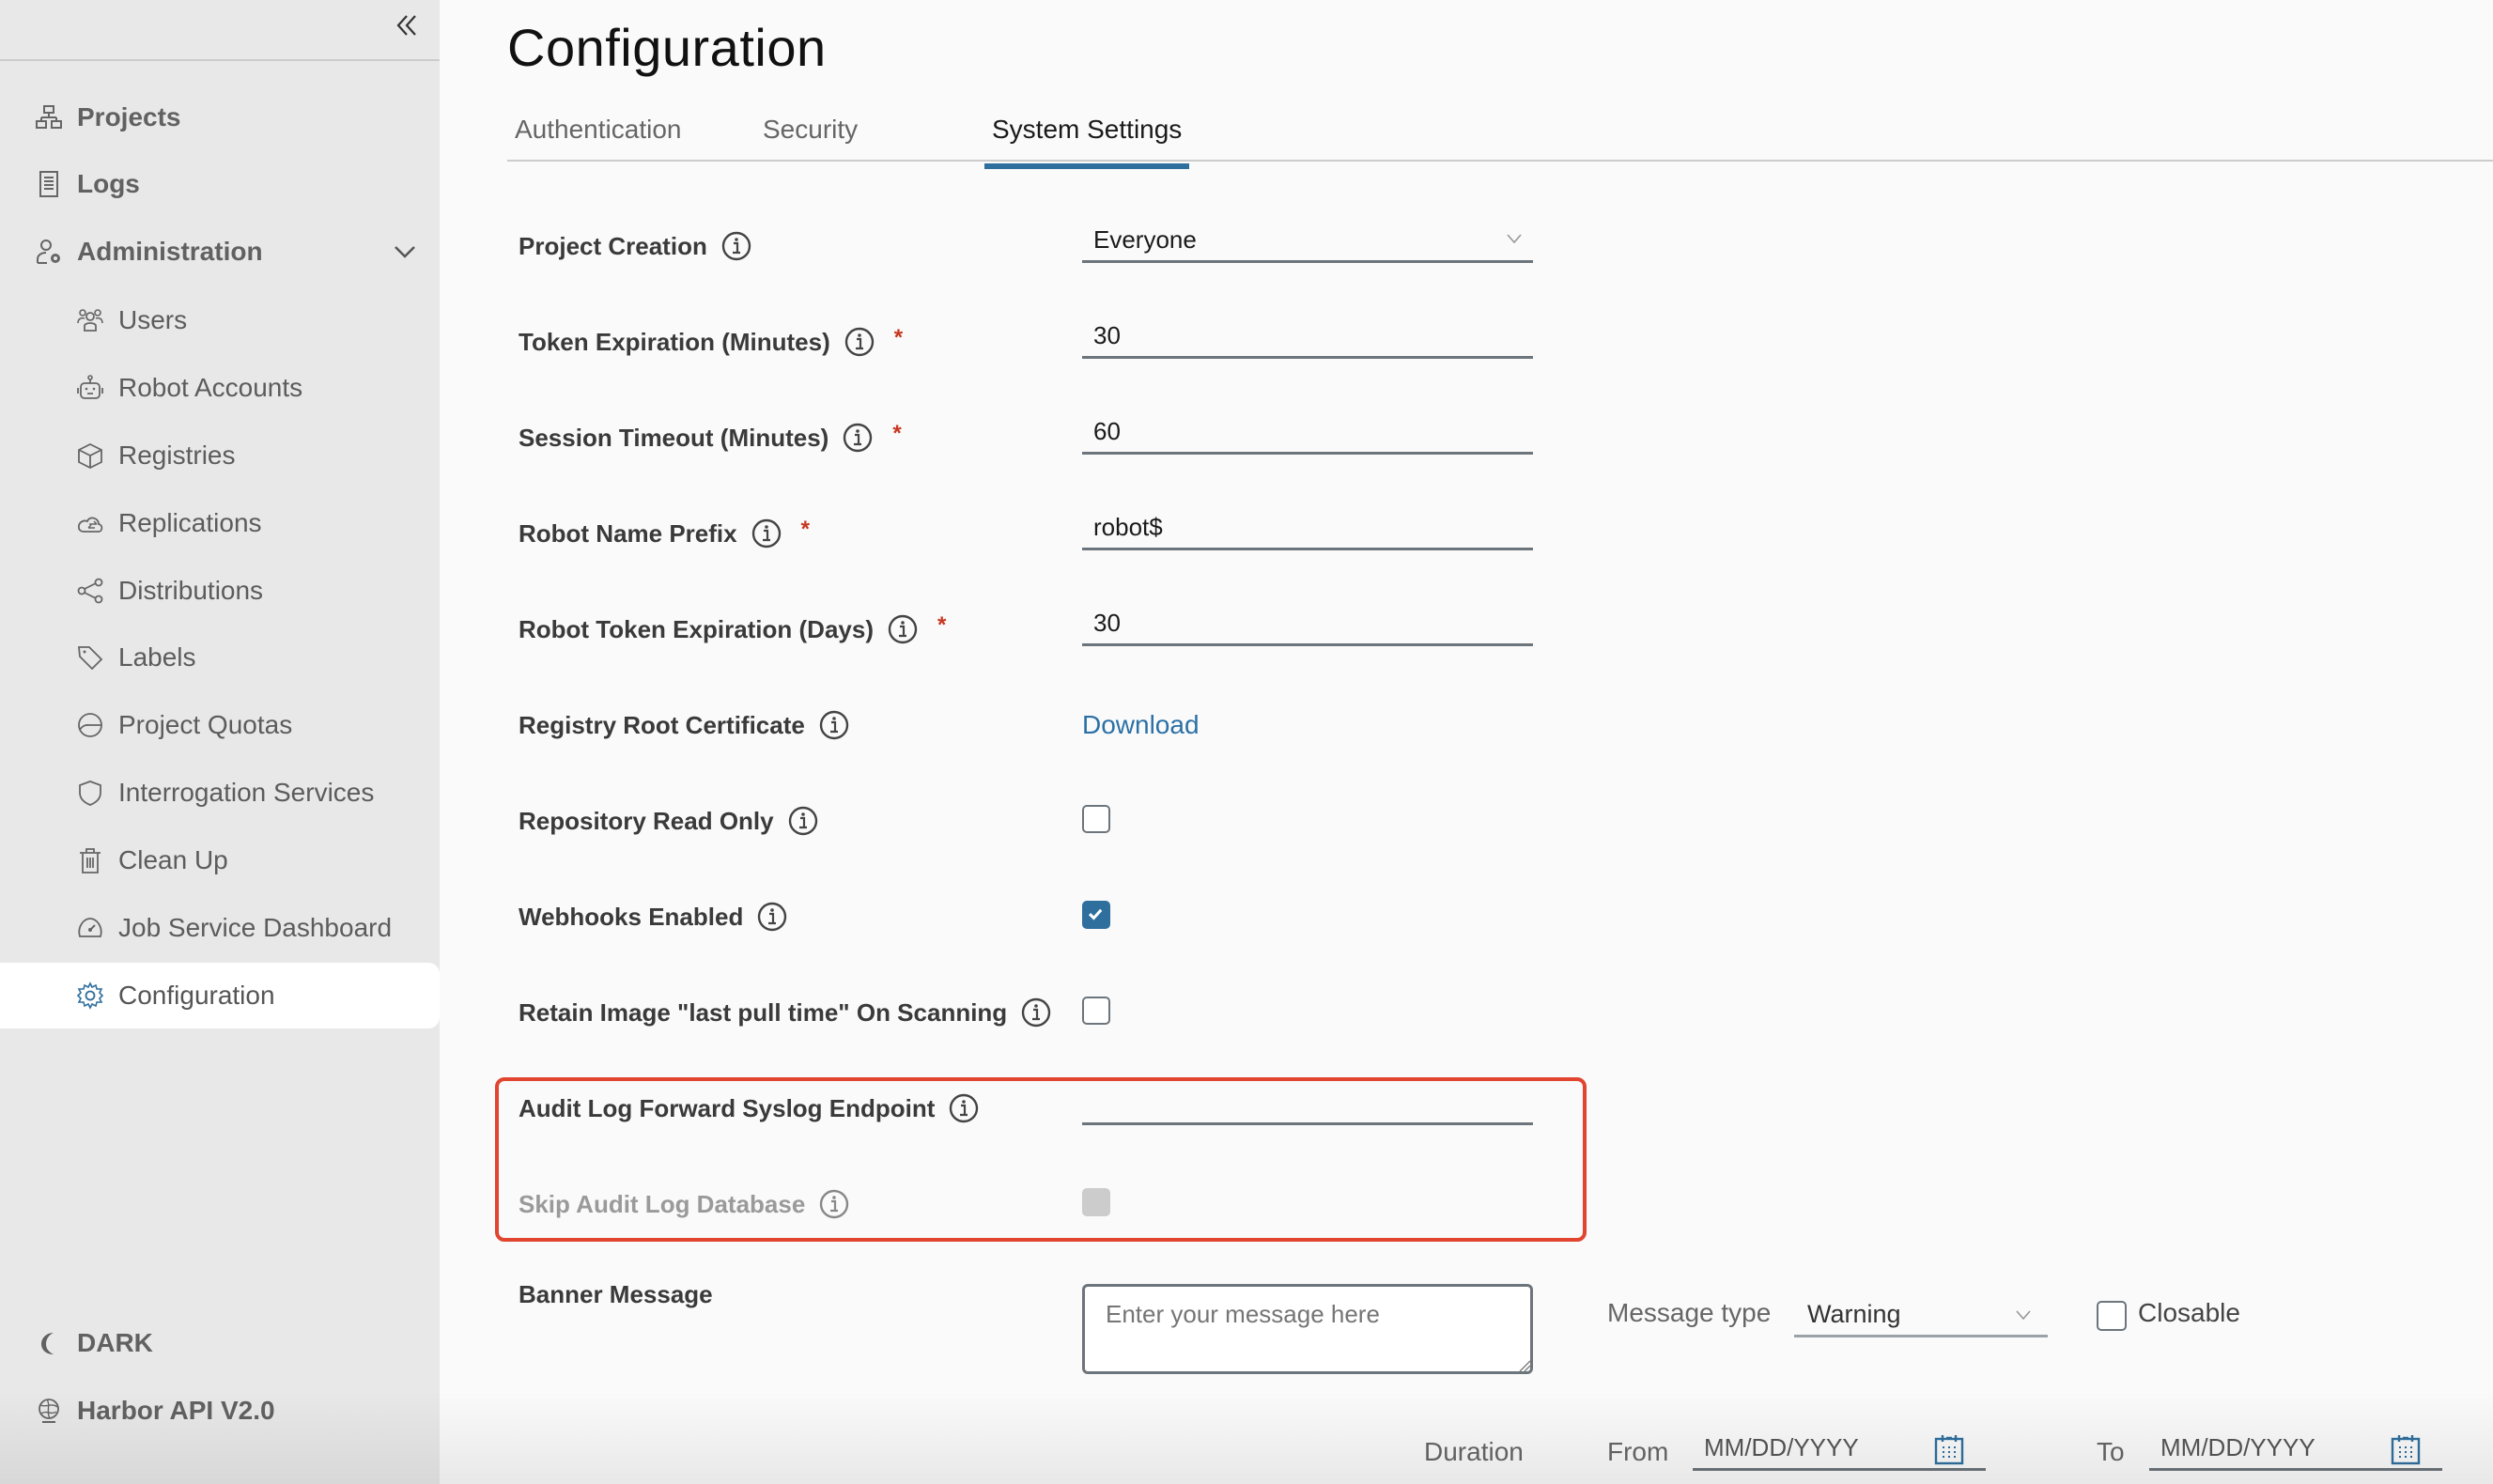  Describe the element at coordinates (662, 1203) in the screenshot. I see `skip-audit-log-db-label: Skip Audit Log Database` at that location.